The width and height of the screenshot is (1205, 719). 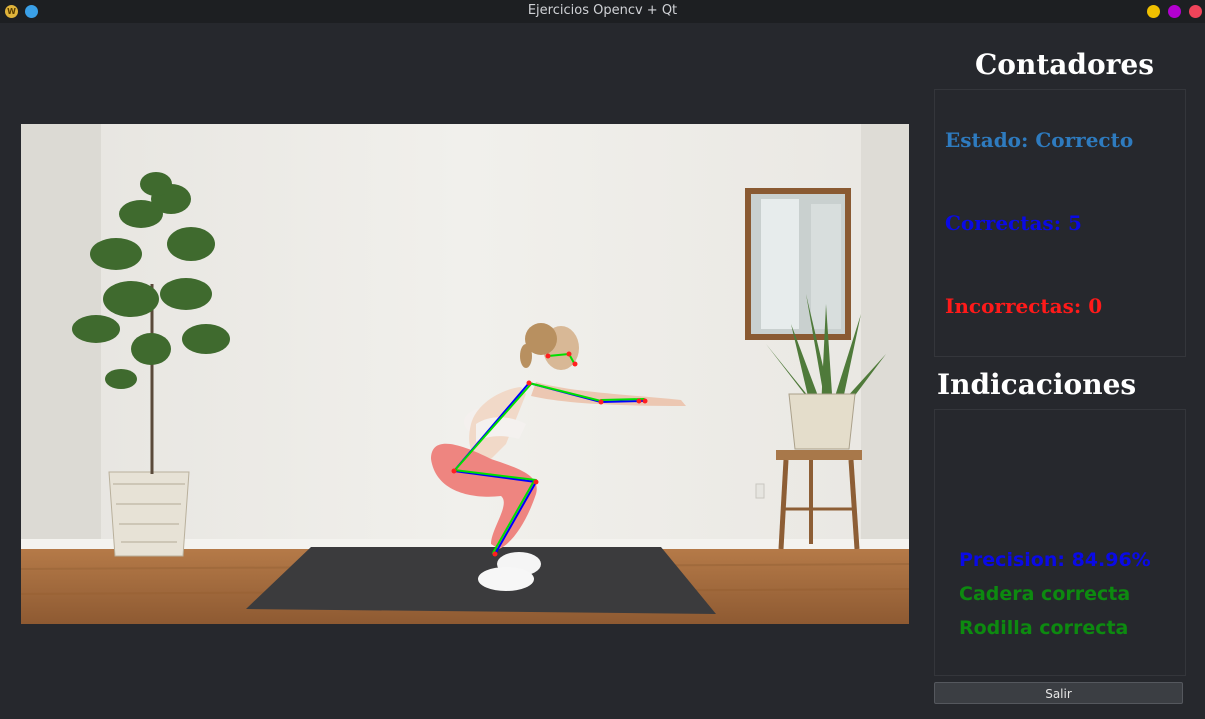 What do you see at coordinates (1195, 11) in the screenshot?
I see `close-button` at bounding box center [1195, 11].